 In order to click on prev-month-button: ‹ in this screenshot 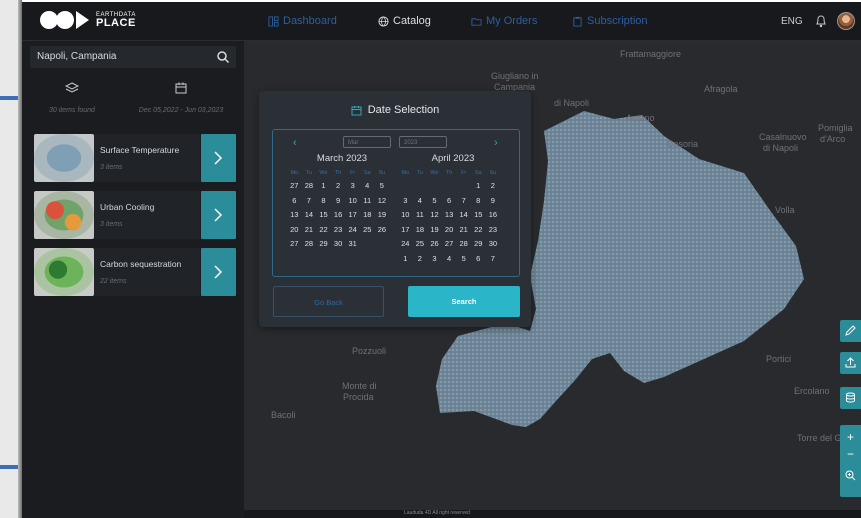, I will do `click(295, 143)`.